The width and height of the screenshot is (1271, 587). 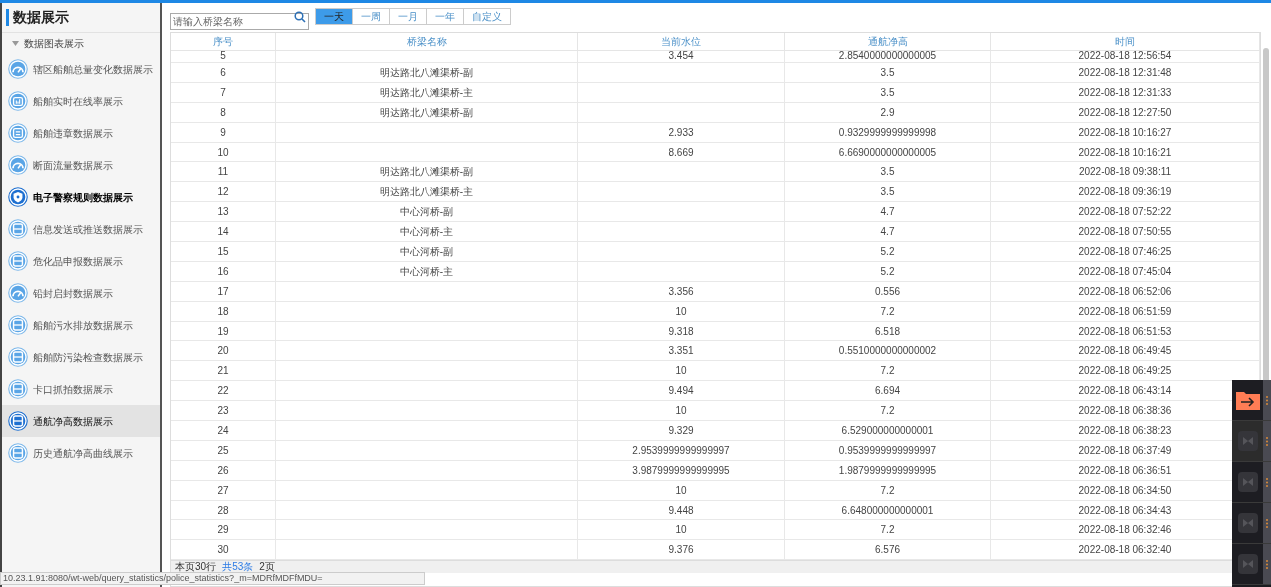 I want to click on column-header: 时间, so click(x=1125, y=41).